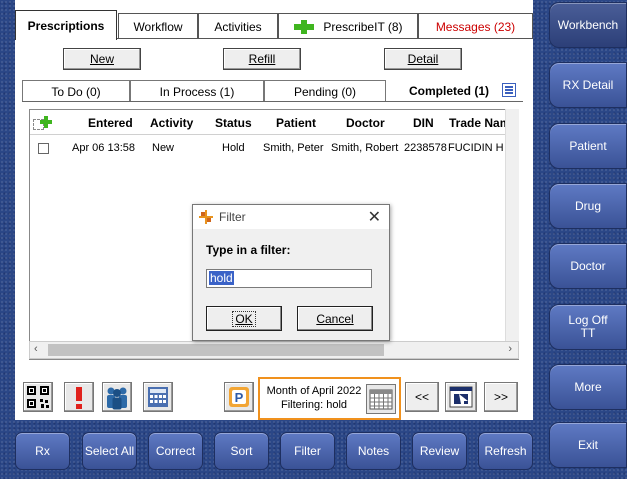 The width and height of the screenshot is (627, 479). Describe the element at coordinates (163, 148) in the screenshot. I see `cell-activity: New` at that location.